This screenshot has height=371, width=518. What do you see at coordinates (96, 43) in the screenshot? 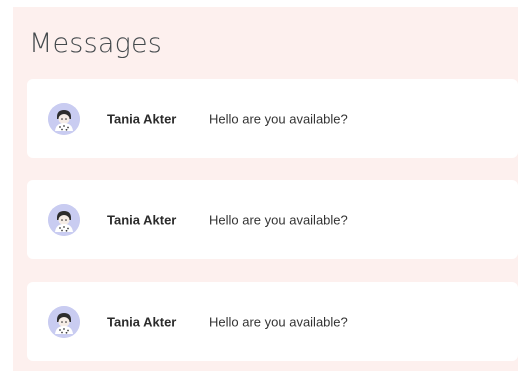
I see `page-title: Messages` at bounding box center [96, 43].